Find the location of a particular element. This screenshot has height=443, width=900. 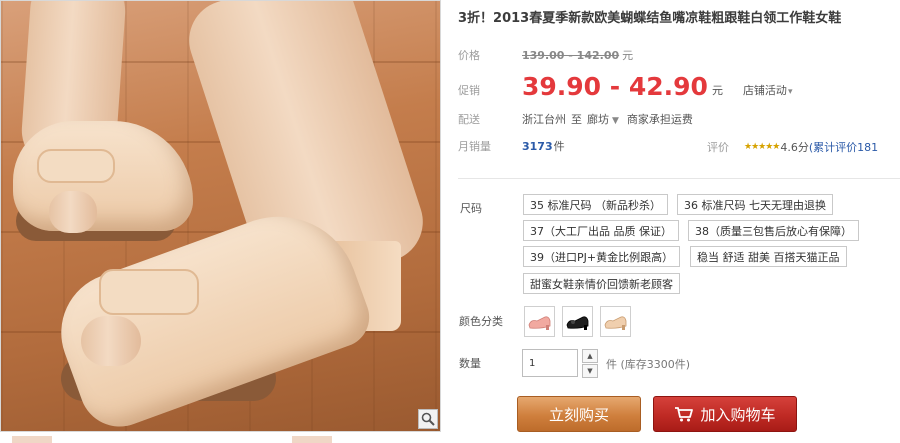

promo-row: 促销 39.90 - 42.90 元 店铺活动▾ is located at coordinates (625, 86).